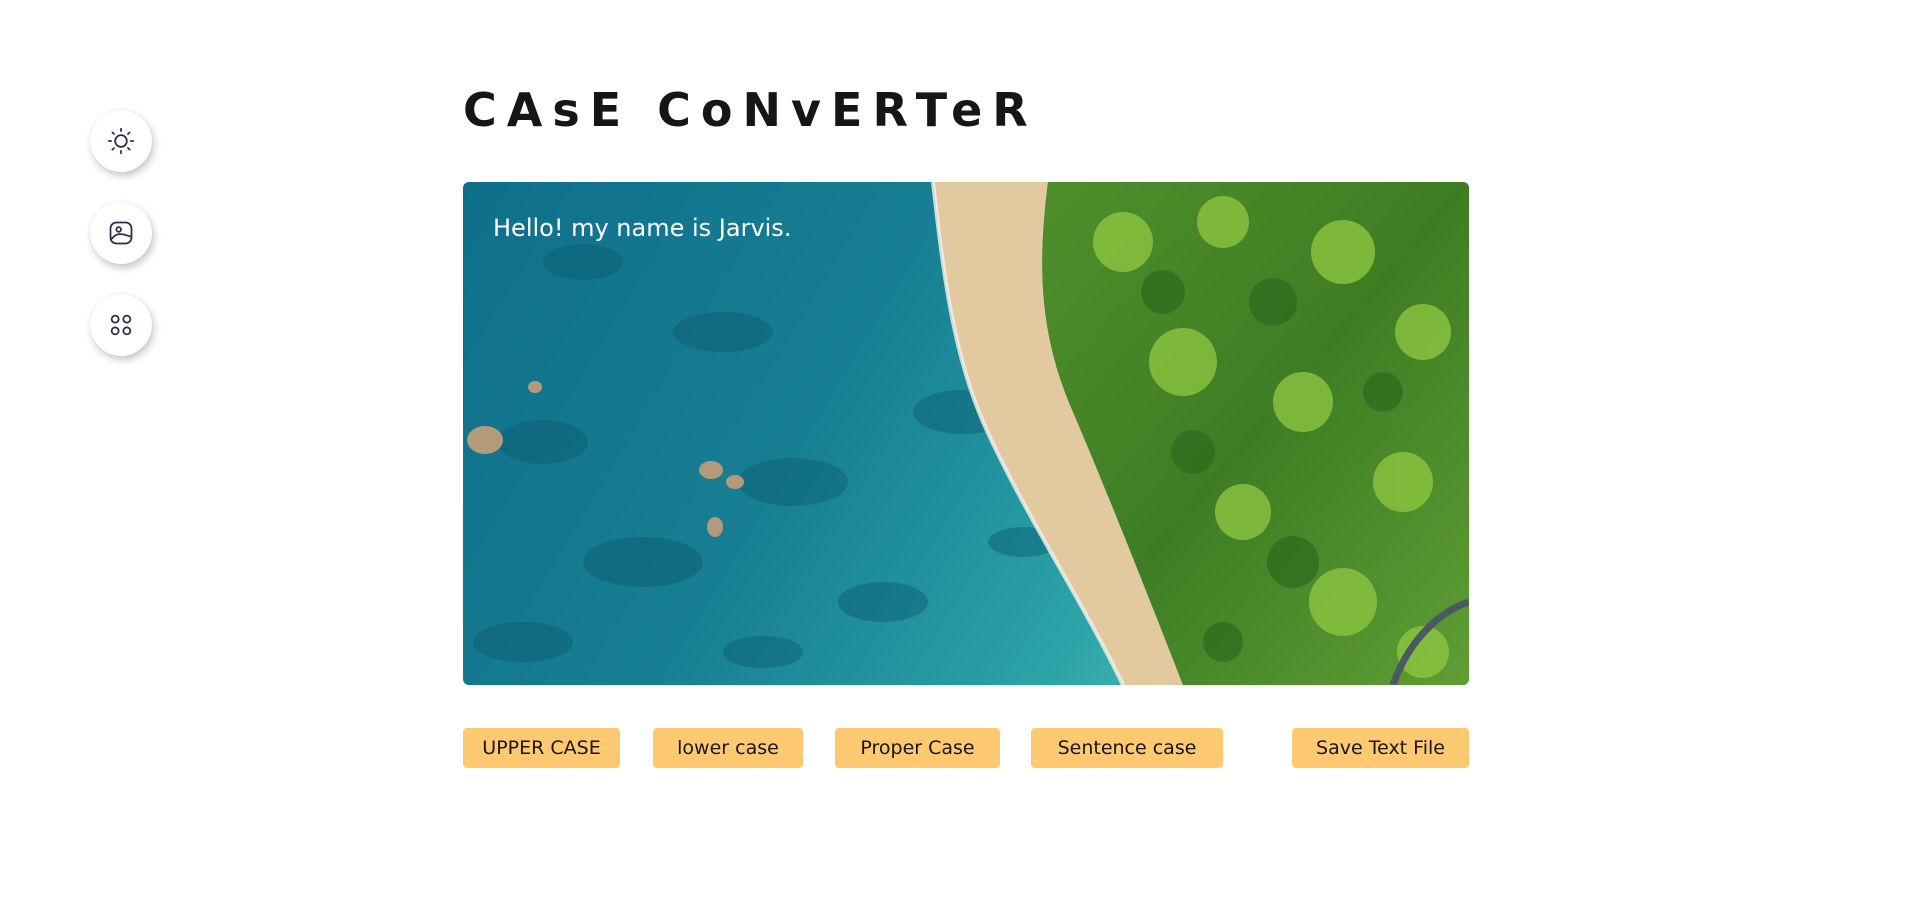  What do you see at coordinates (728, 748) in the screenshot?
I see `lower-case-button: lower case` at bounding box center [728, 748].